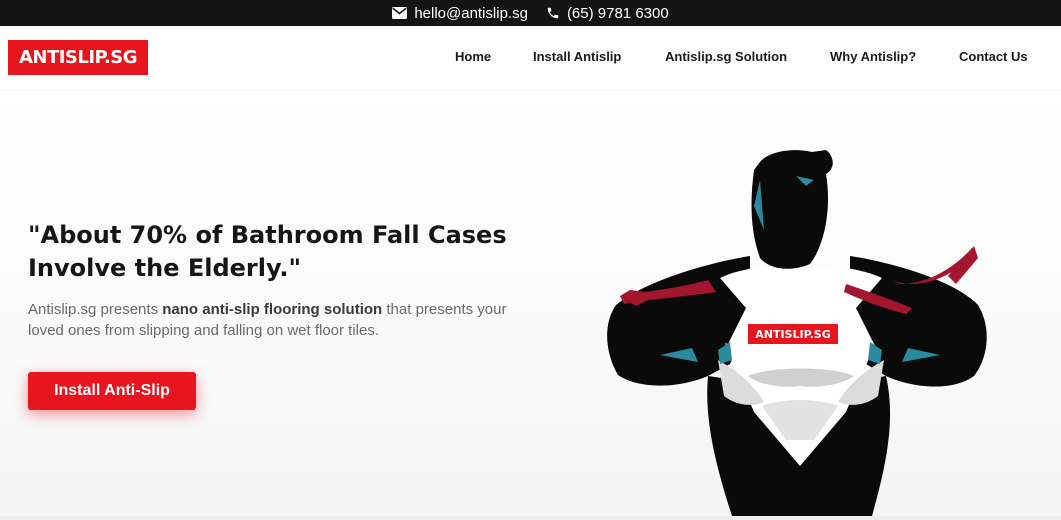 This screenshot has height=520, width=1061. I want to click on phone-text: (65) 9781 6300, so click(618, 13).